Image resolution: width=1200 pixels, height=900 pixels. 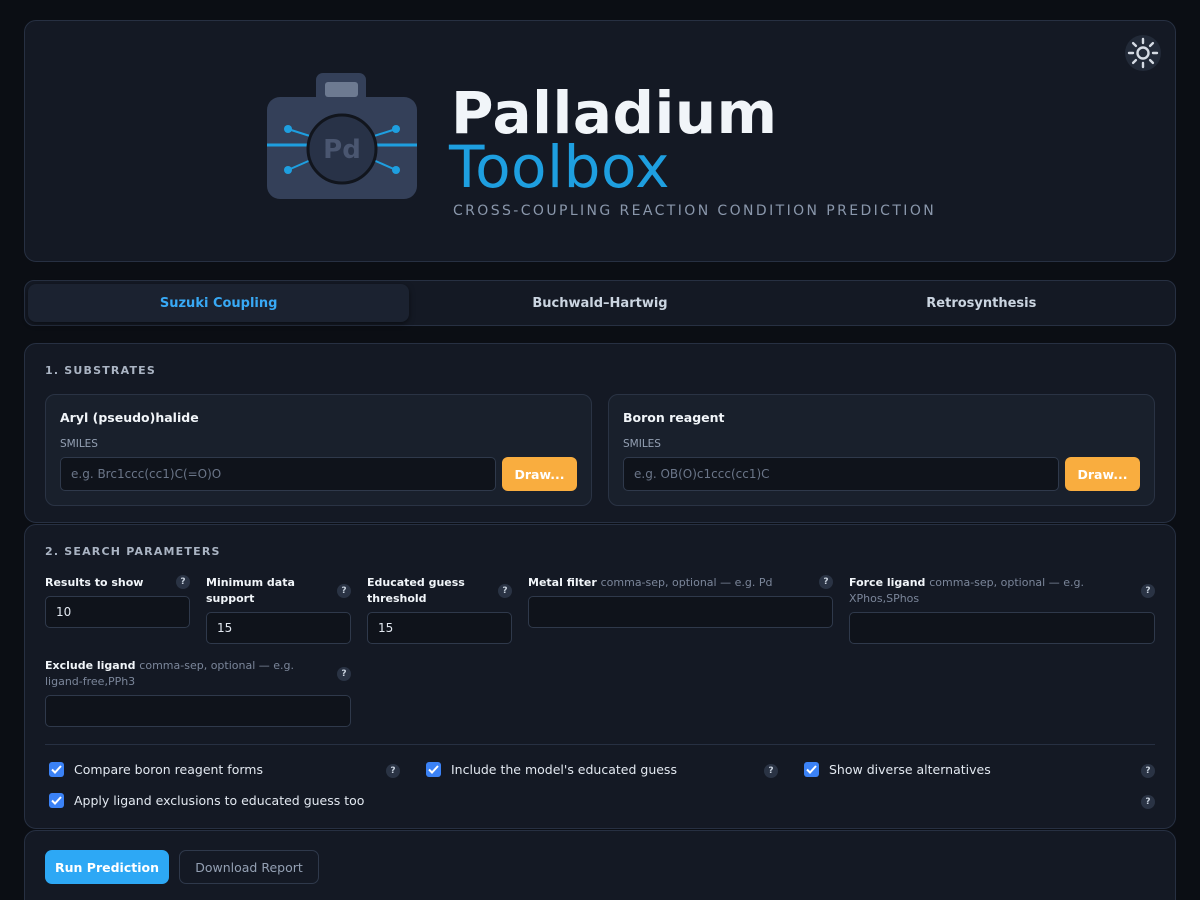 I want to click on theme-toggle-button, so click(x=1143, y=53).